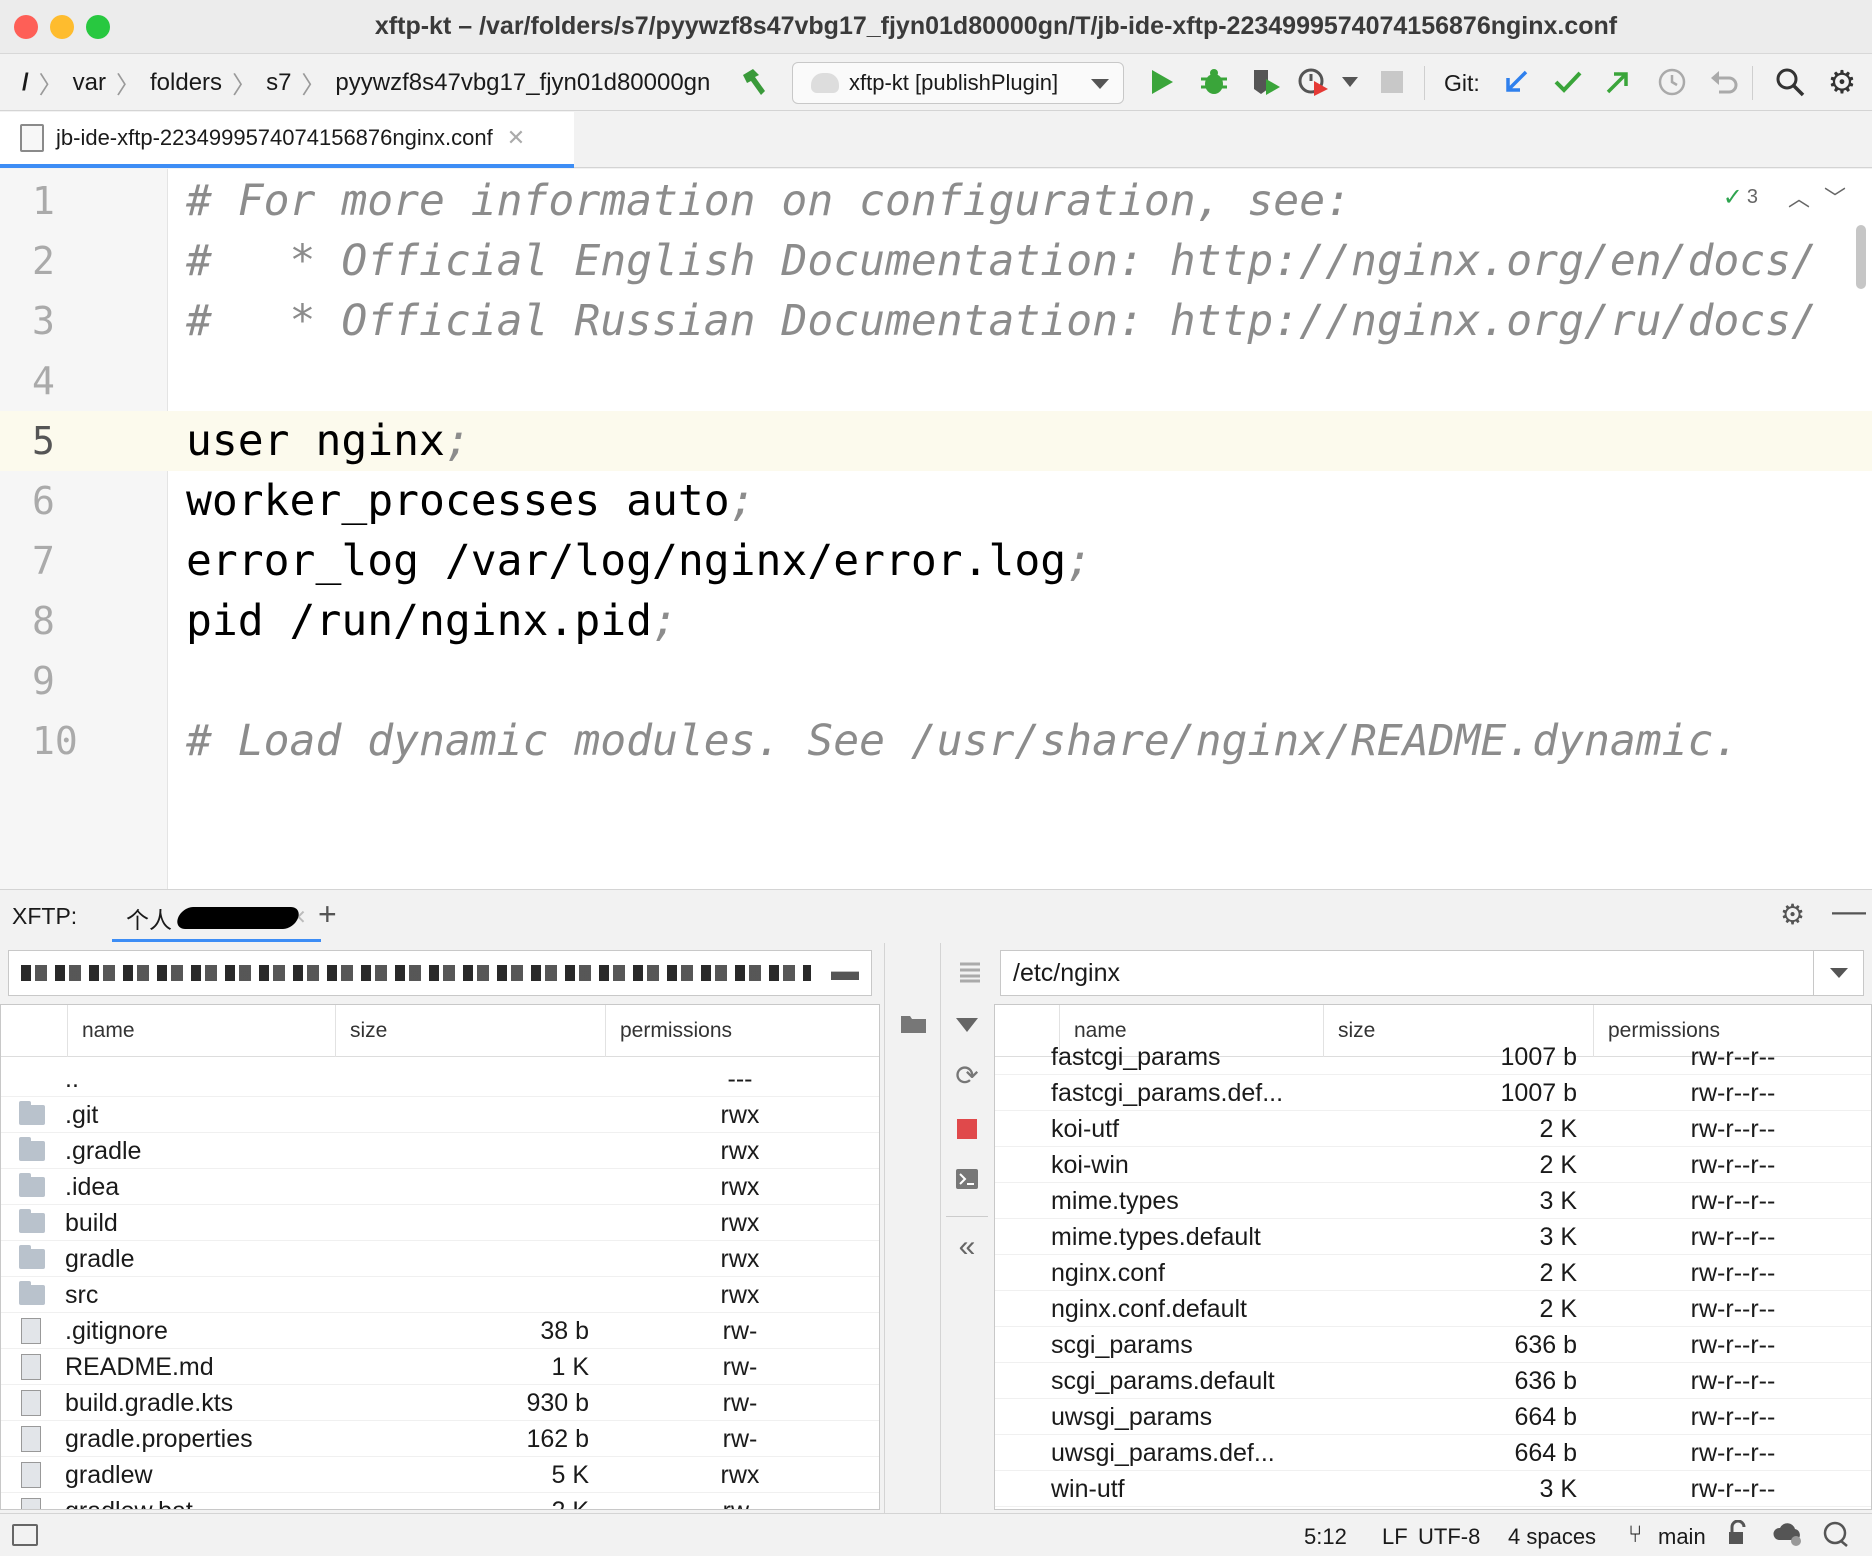 This screenshot has height=1556, width=1872. I want to click on transfer-toolbar, so click(912, 1228).